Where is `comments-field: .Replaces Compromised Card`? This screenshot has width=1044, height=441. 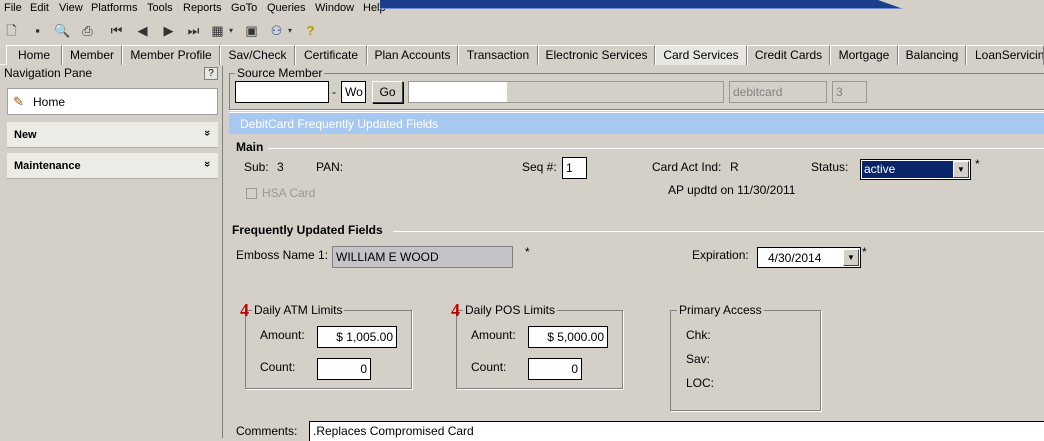 comments-field: .Replaces Compromised Card is located at coordinates (676, 431).